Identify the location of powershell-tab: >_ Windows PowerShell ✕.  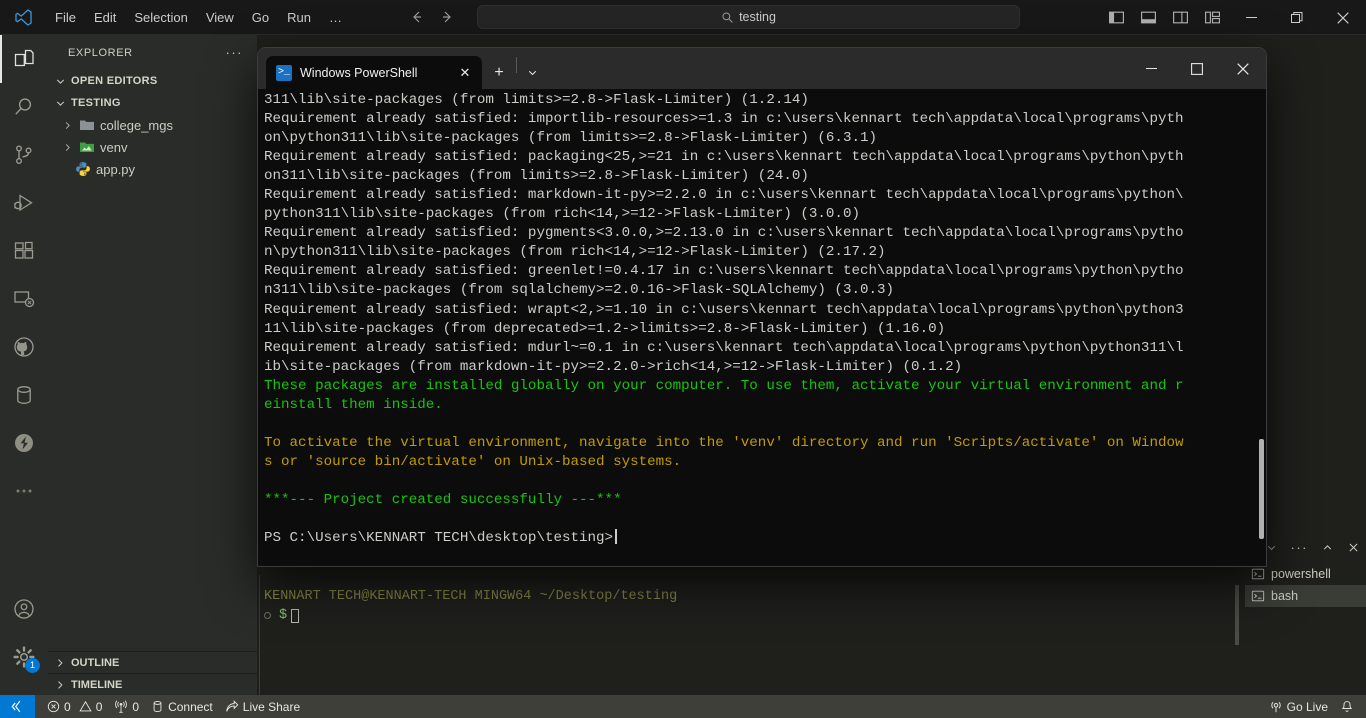
(374, 72).